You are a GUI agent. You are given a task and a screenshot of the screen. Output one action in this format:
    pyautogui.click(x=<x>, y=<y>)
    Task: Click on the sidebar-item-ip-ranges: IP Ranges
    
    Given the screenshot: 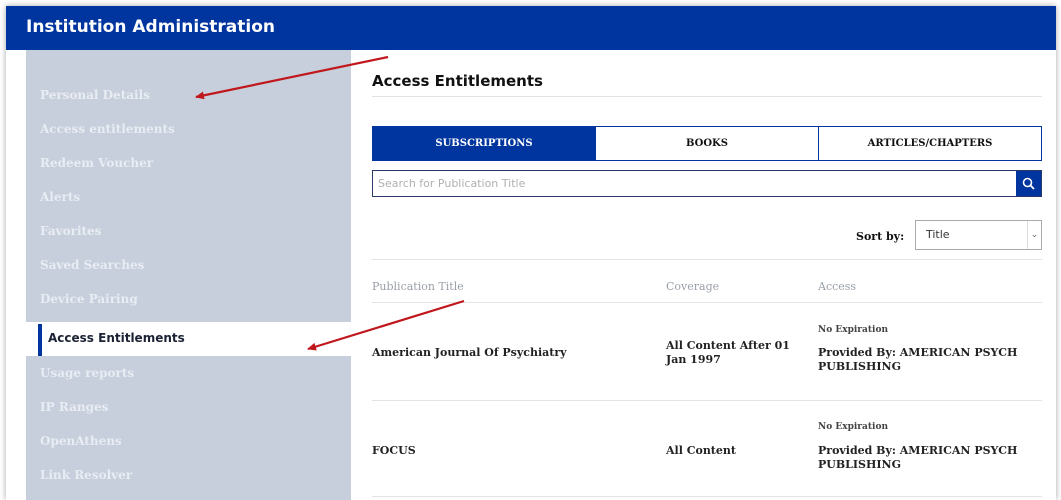 What is the action you would take?
    pyautogui.click(x=188, y=408)
    